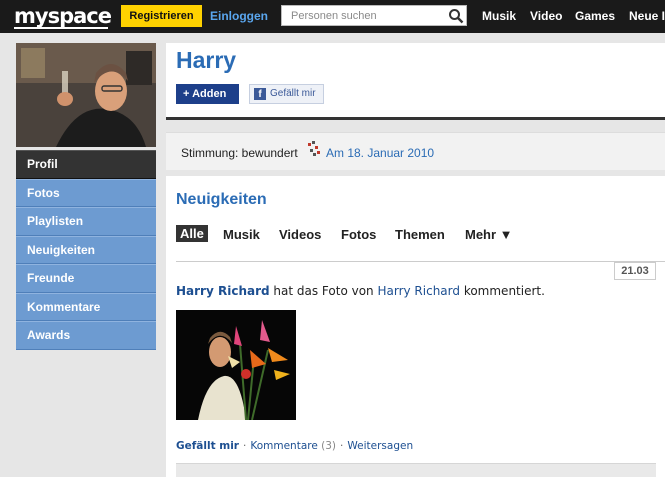 The image size is (665, 477). What do you see at coordinates (380, 153) in the screenshot?
I see `mood-date: Am 18. Januar 2010` at bounding box center [380, 153].